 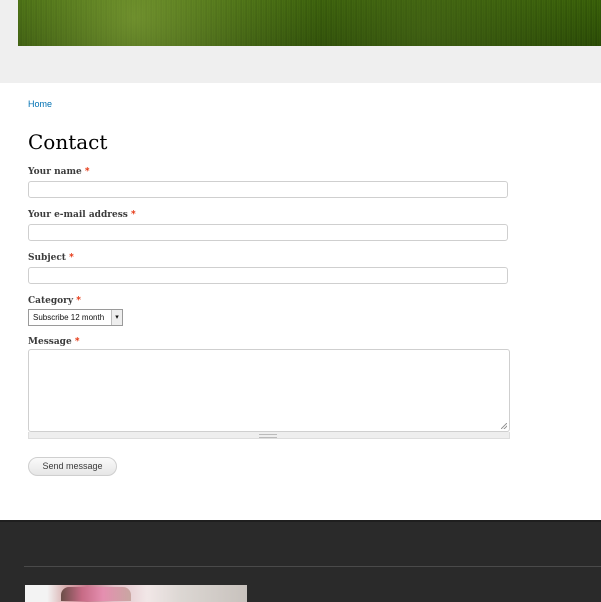 What do you see at coordinates (116, 317) in the screenshot?
I see `dropdown-arrow-icon: ▾` at bounding box center [116, 317].